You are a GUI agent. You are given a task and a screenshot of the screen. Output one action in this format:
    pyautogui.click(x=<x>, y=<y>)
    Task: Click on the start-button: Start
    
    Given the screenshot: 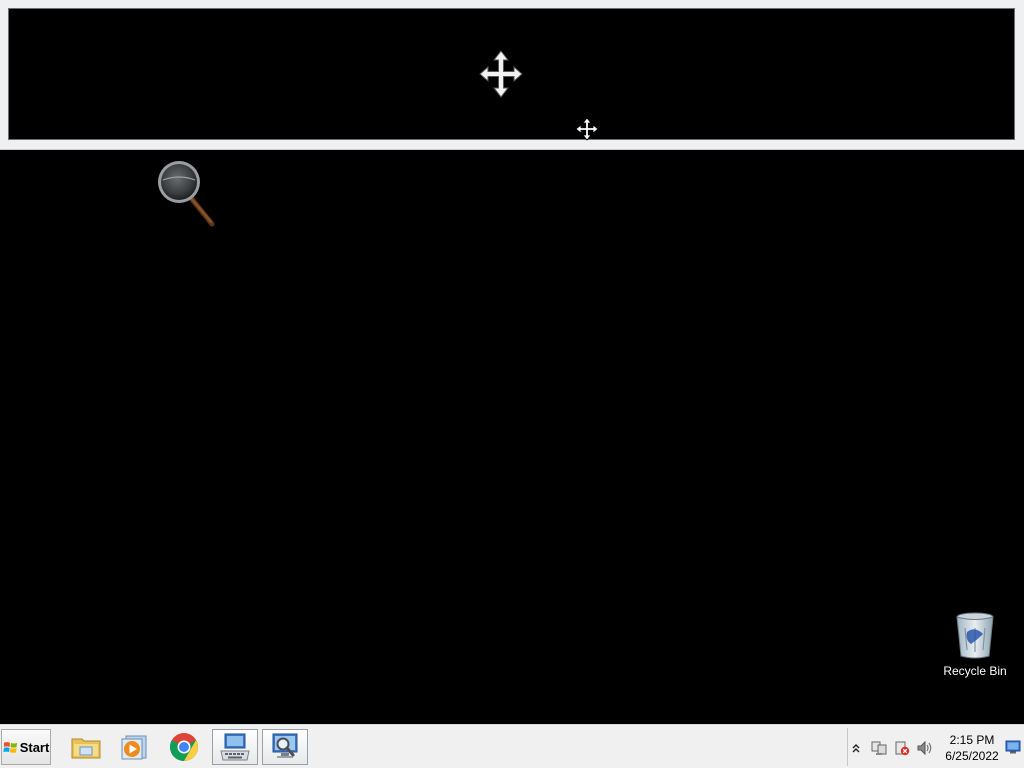 What is the action you would take?
    pyautogui.click(x=26, y=747)
    